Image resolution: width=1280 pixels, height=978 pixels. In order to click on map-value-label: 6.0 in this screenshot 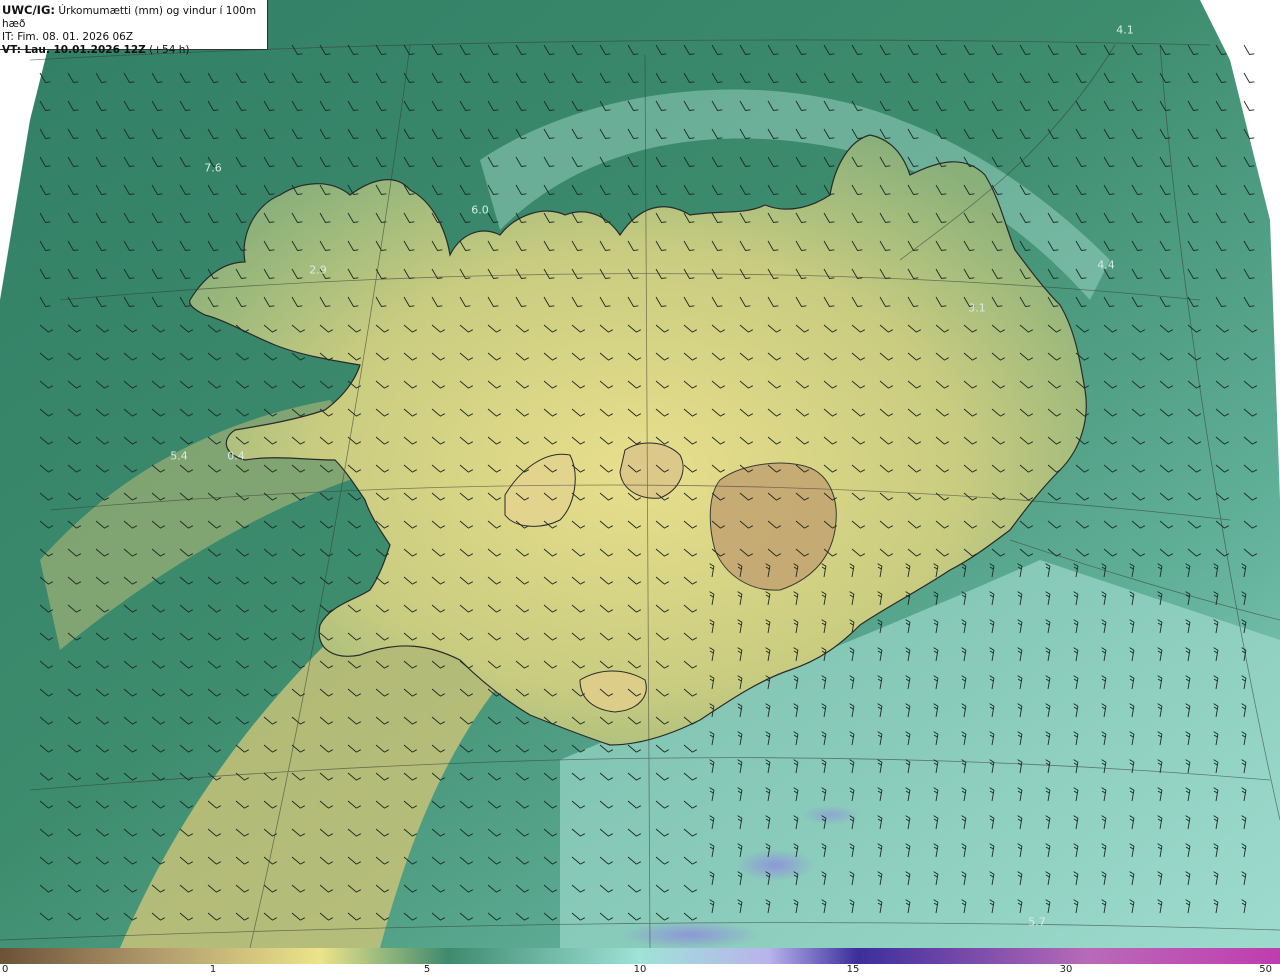, I will do `click(480, 210)`.